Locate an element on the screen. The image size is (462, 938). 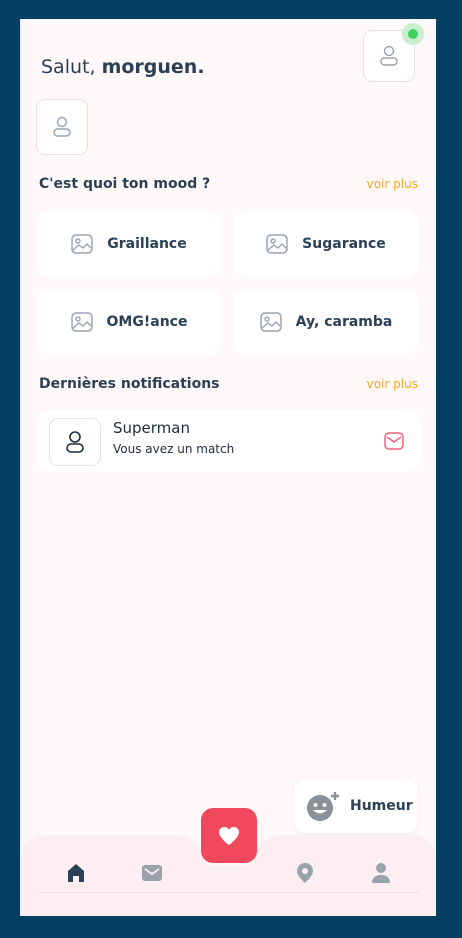
location-pin-icon is located at coordinates (305, 873).